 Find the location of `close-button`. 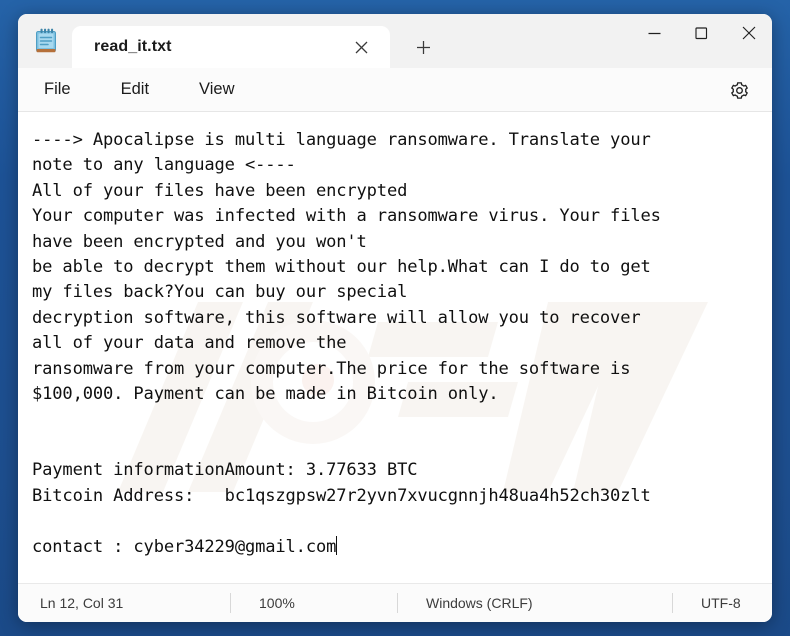

close-button is located at coordinates (748, 33).